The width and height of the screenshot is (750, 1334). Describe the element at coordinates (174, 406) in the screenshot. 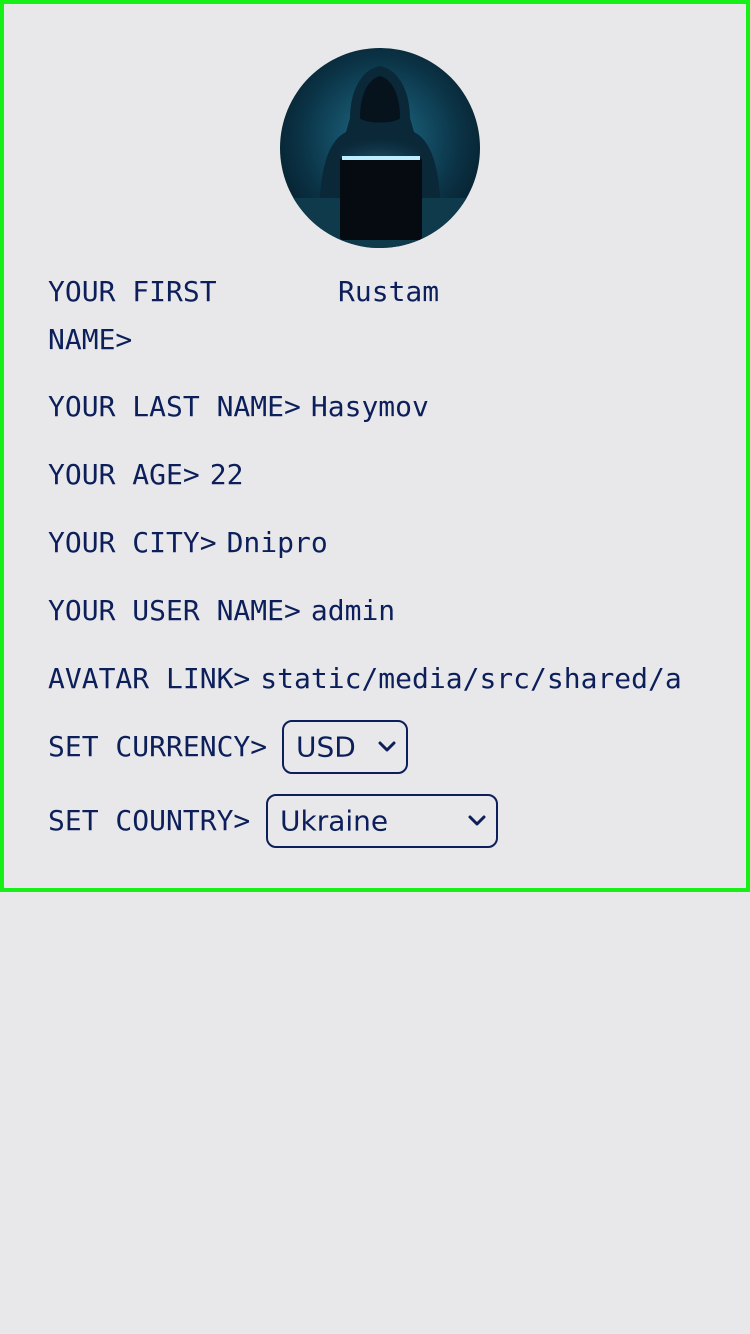

I see `last-name-label: YOUR LAST NAME>` at that location.